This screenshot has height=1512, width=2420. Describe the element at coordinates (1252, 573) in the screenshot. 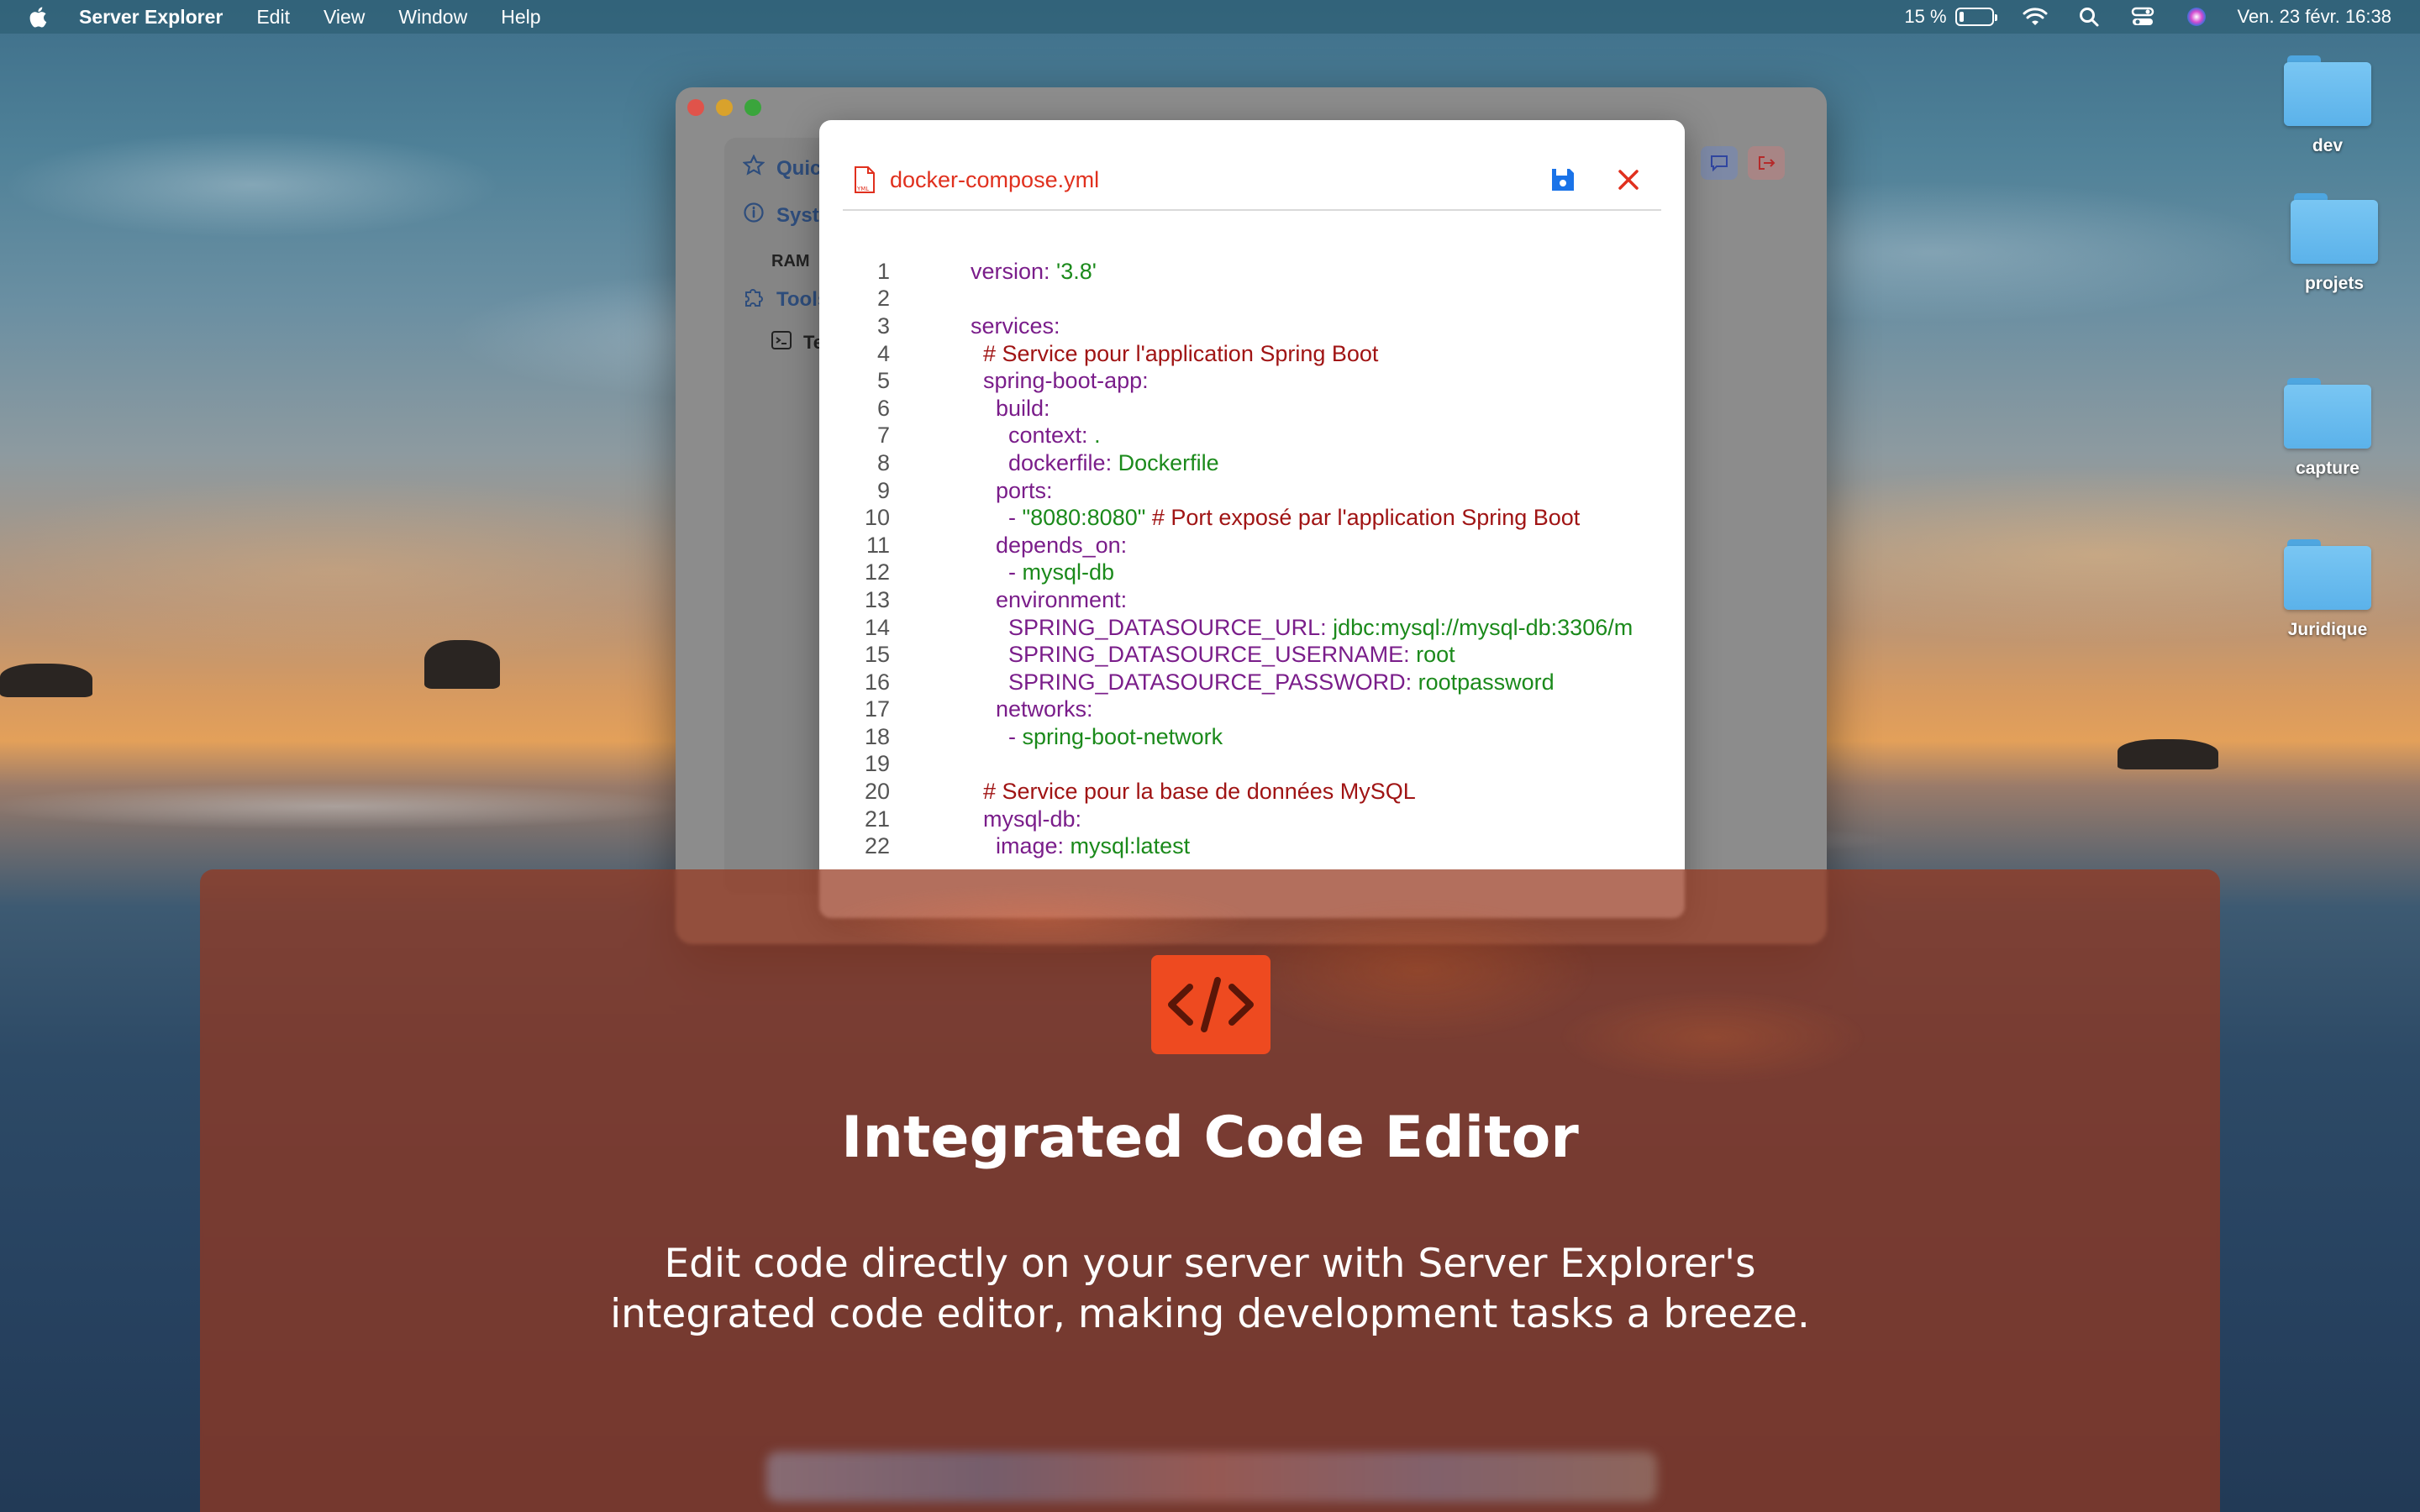

I see `code-line: 12 - mysql-db` at that location.